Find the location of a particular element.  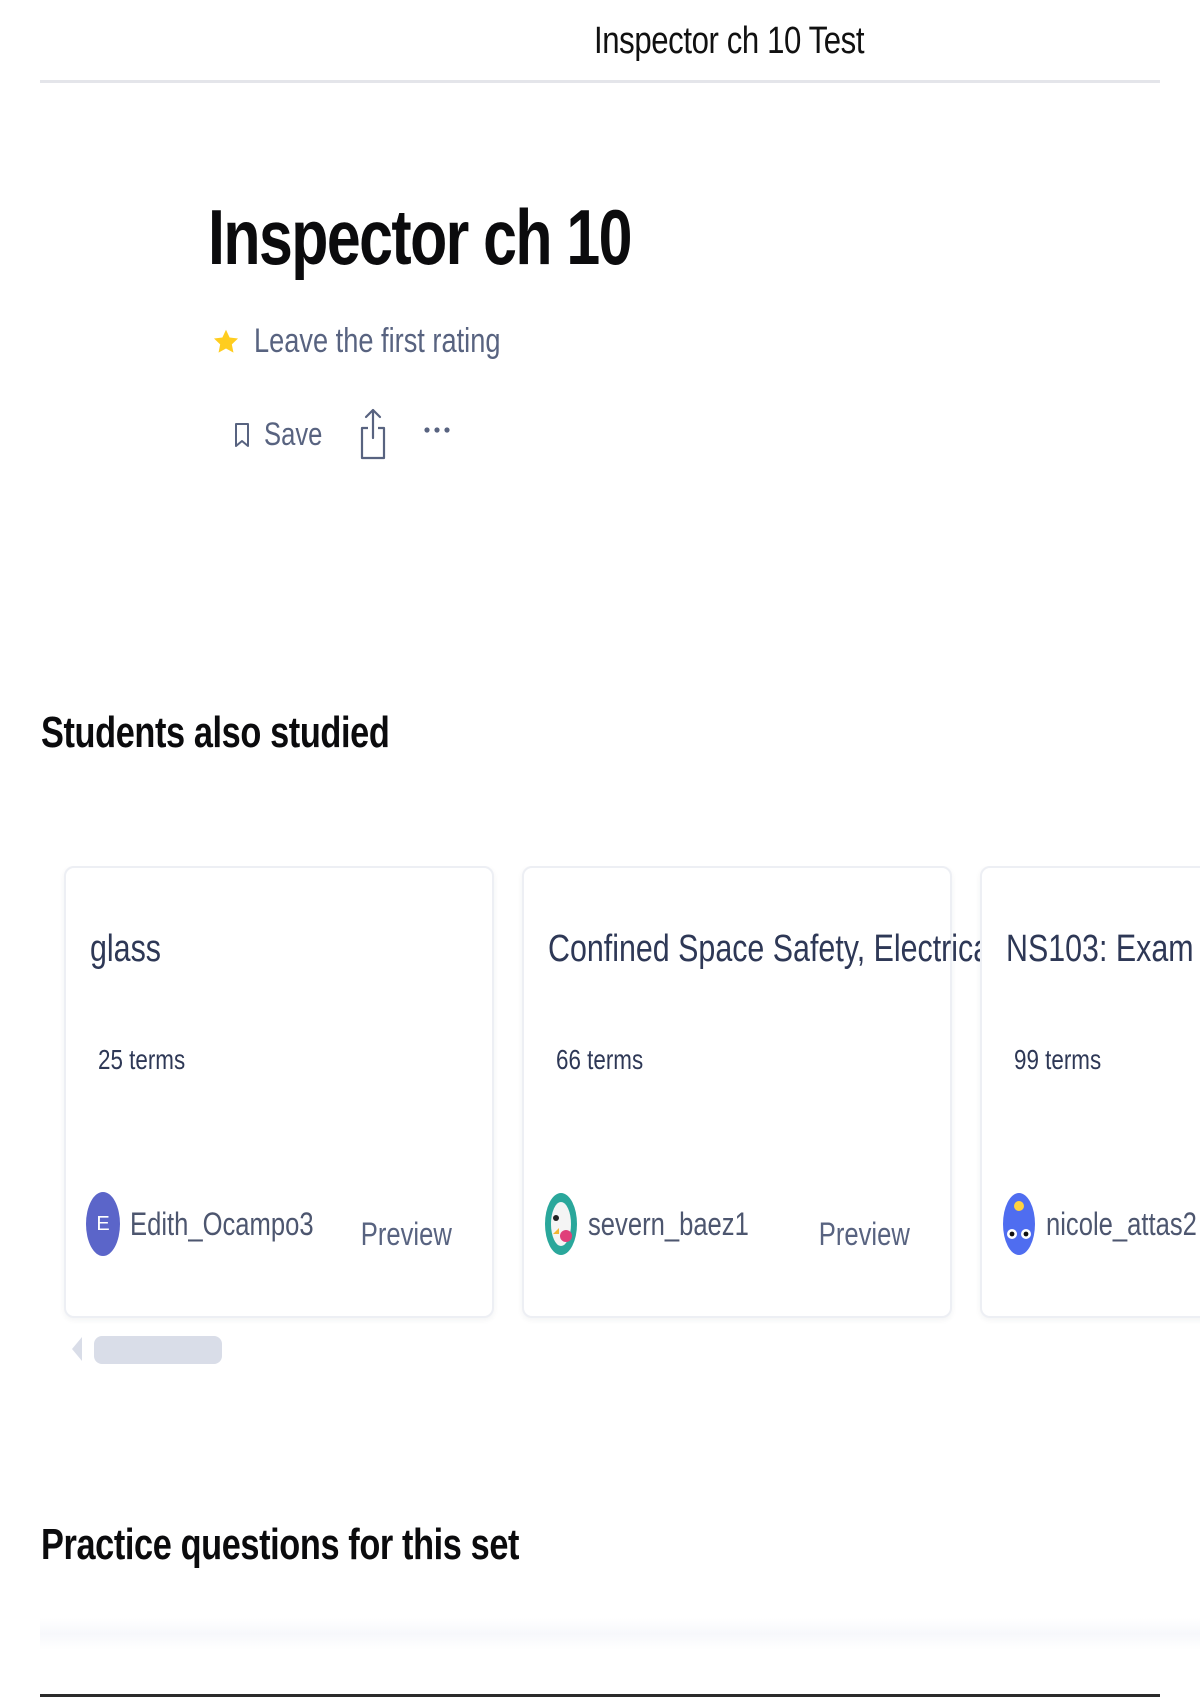

card-title: glass is located at coordinates (125, 949).